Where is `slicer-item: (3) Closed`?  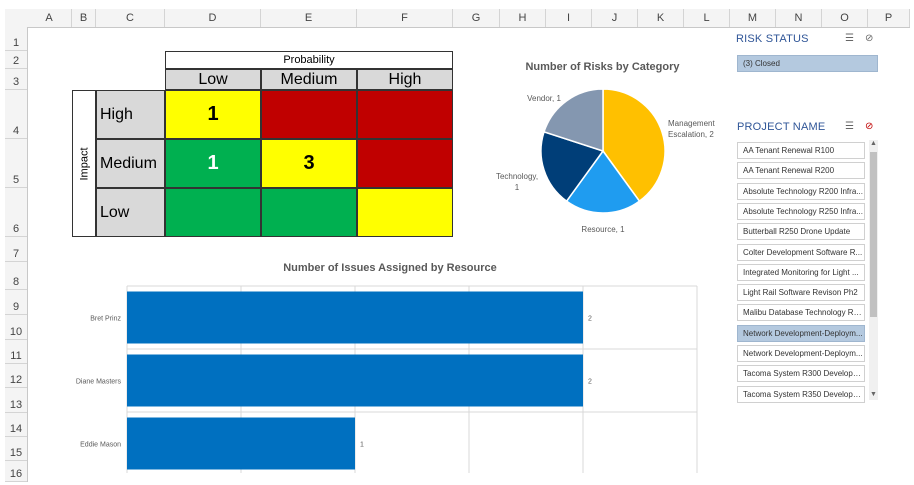 slicer-item: (3) Closed is located at coordinates (807, 63).